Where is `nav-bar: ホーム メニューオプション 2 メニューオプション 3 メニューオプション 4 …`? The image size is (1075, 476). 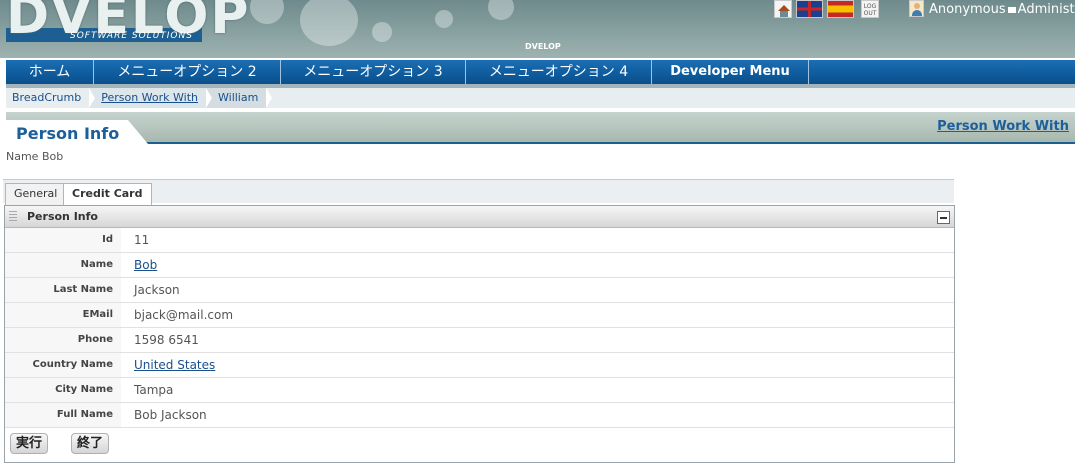
nav-bar: ホーム メニューオプション 2 メニューオプション 3 メニューオプション 4 … is located at coordinates (540, 72).